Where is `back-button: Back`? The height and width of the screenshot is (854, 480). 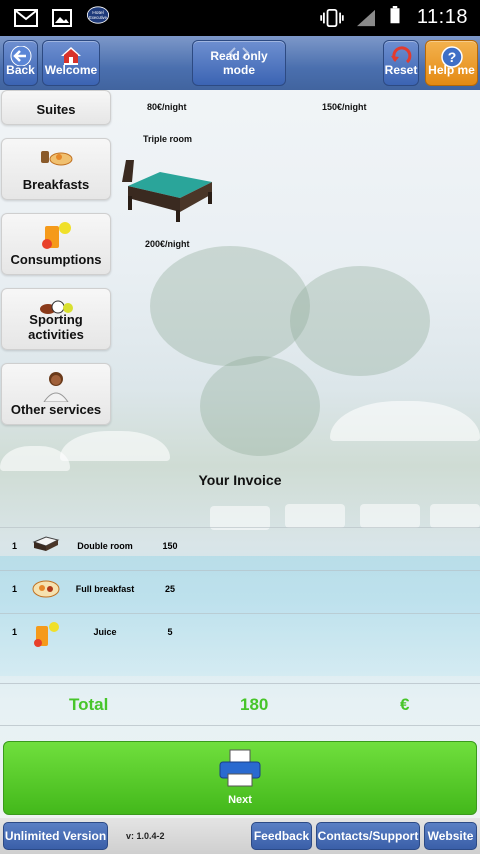 back-button: Back is located at coordinates (20, 63).